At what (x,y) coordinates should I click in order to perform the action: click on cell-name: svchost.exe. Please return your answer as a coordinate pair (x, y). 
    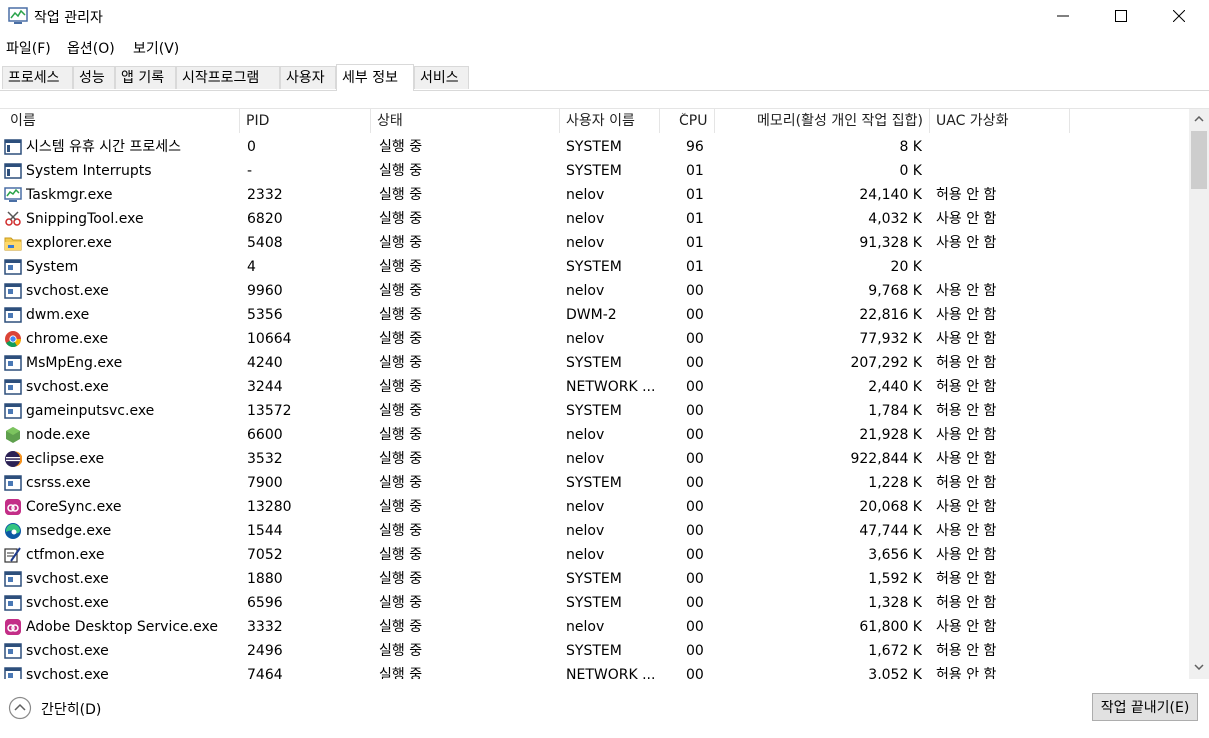
    Looking at the image, I should click on (67, 673).